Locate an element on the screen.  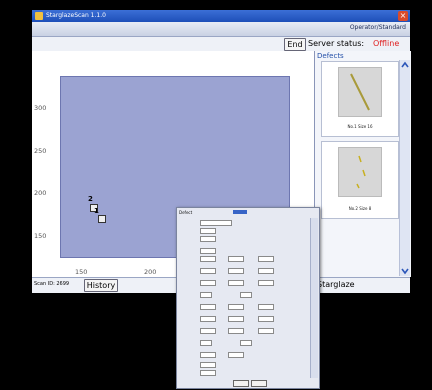
app-icon is located at coordinates (39, 16).